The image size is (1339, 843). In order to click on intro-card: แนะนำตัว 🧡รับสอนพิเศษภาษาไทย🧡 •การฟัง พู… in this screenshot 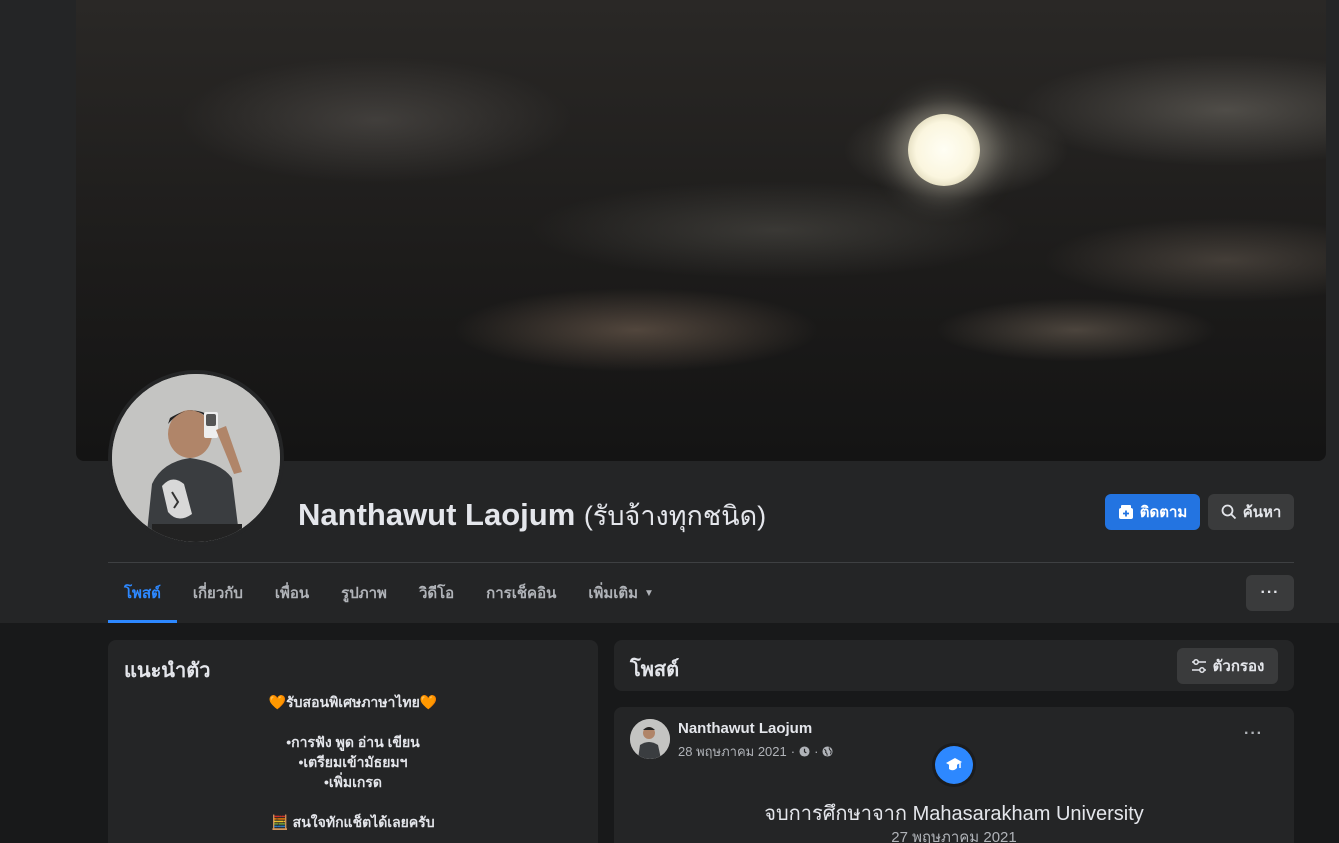, I will do `click(353, 741)`.